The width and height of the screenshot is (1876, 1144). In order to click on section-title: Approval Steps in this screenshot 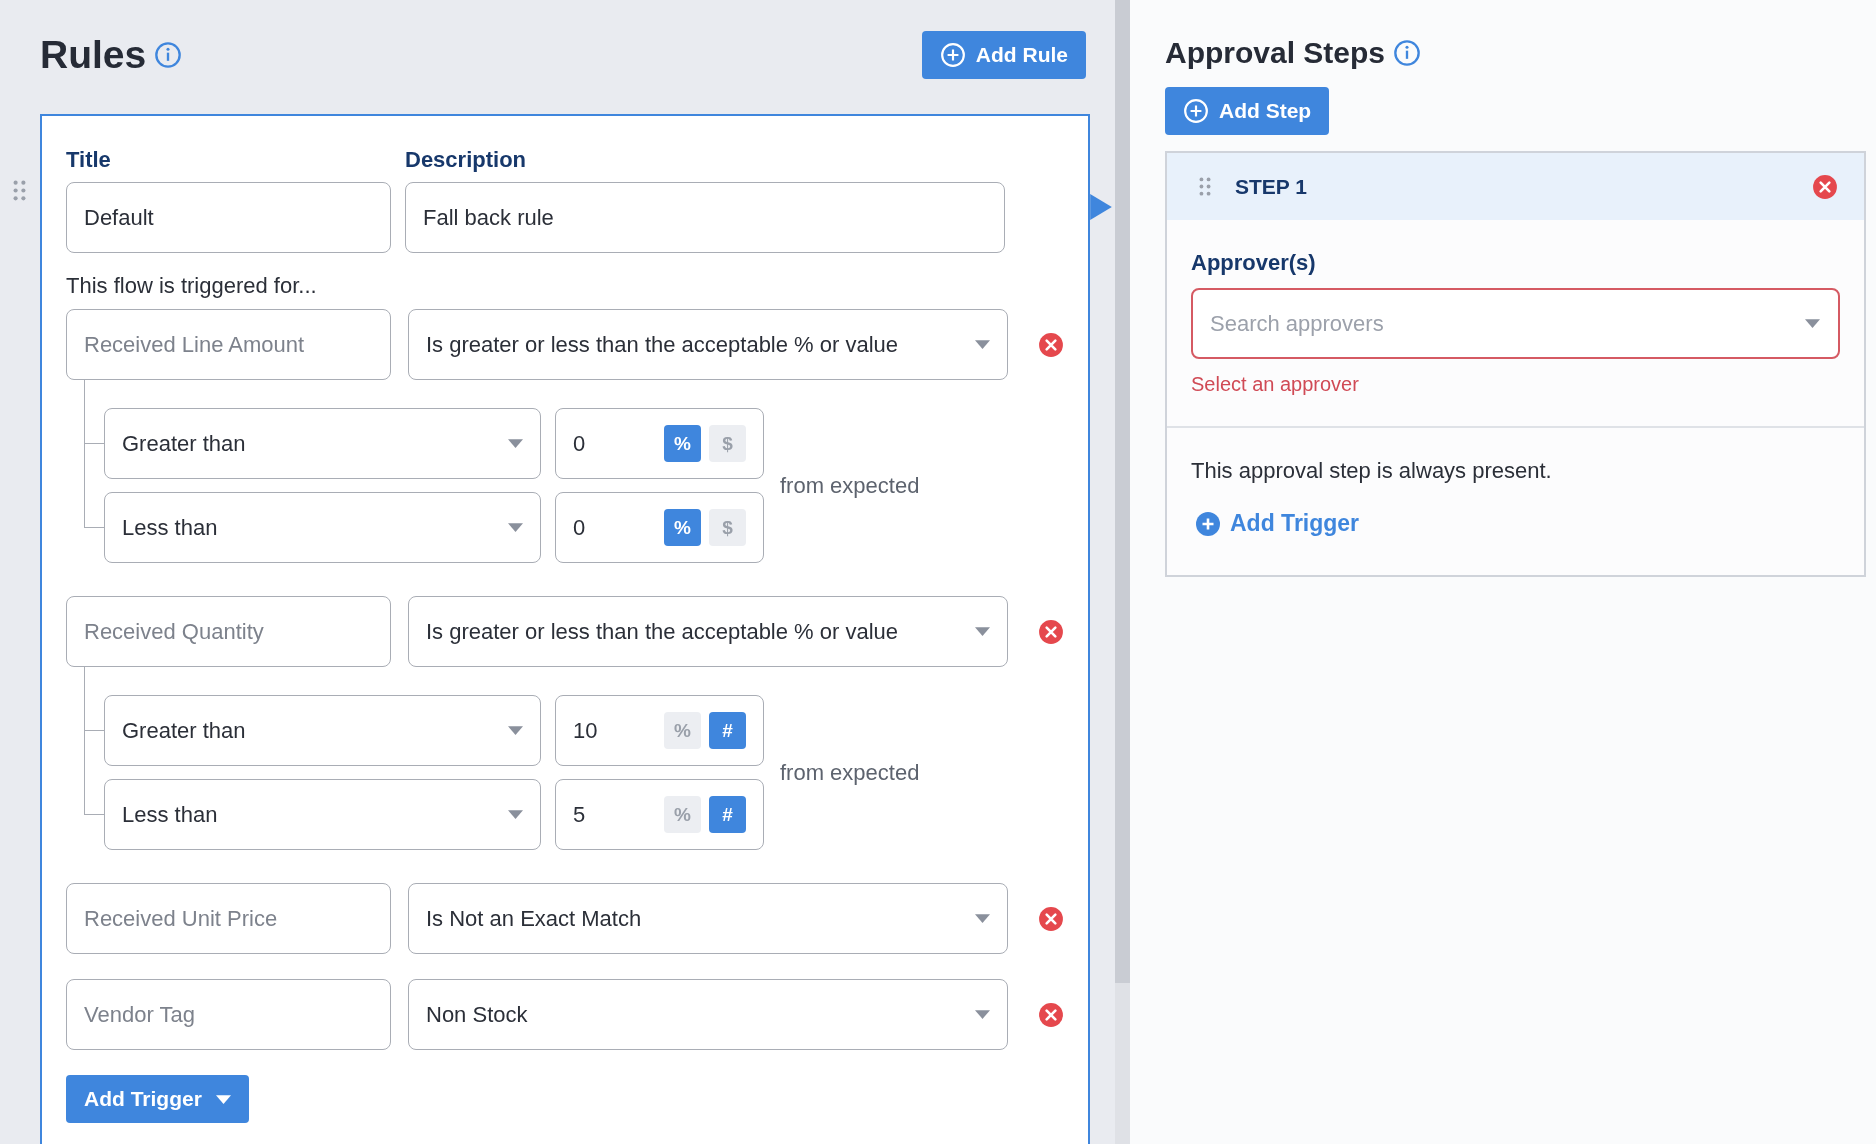, I will do `click(1275, 53)`.